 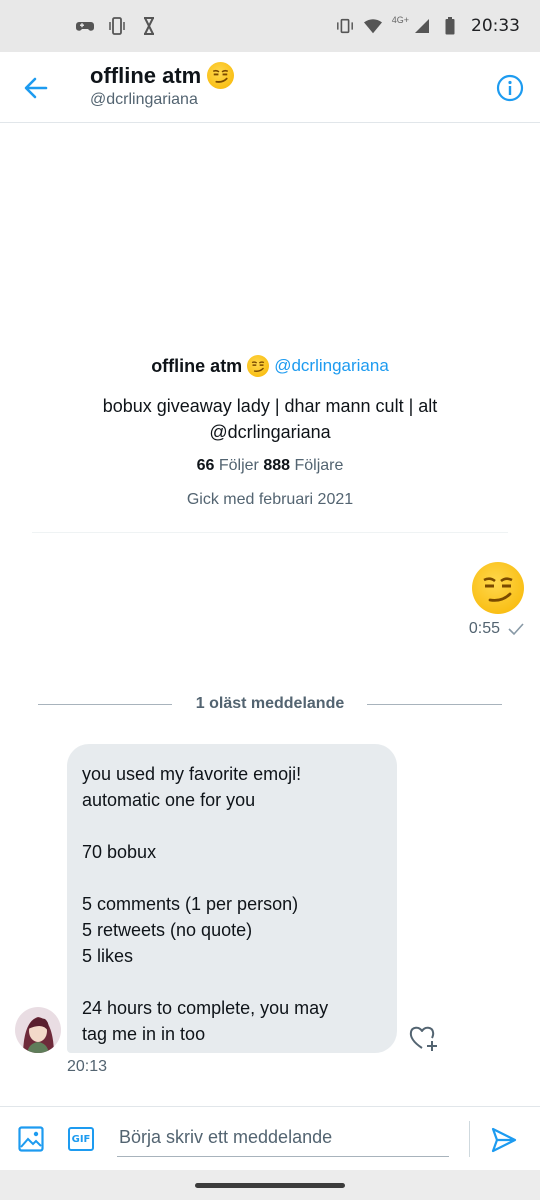 What do you see at coordinates (205, 1008) in the screenshot?
I see `message-line: 24 hours to complete, you may` at bounding box center [205, 1008].